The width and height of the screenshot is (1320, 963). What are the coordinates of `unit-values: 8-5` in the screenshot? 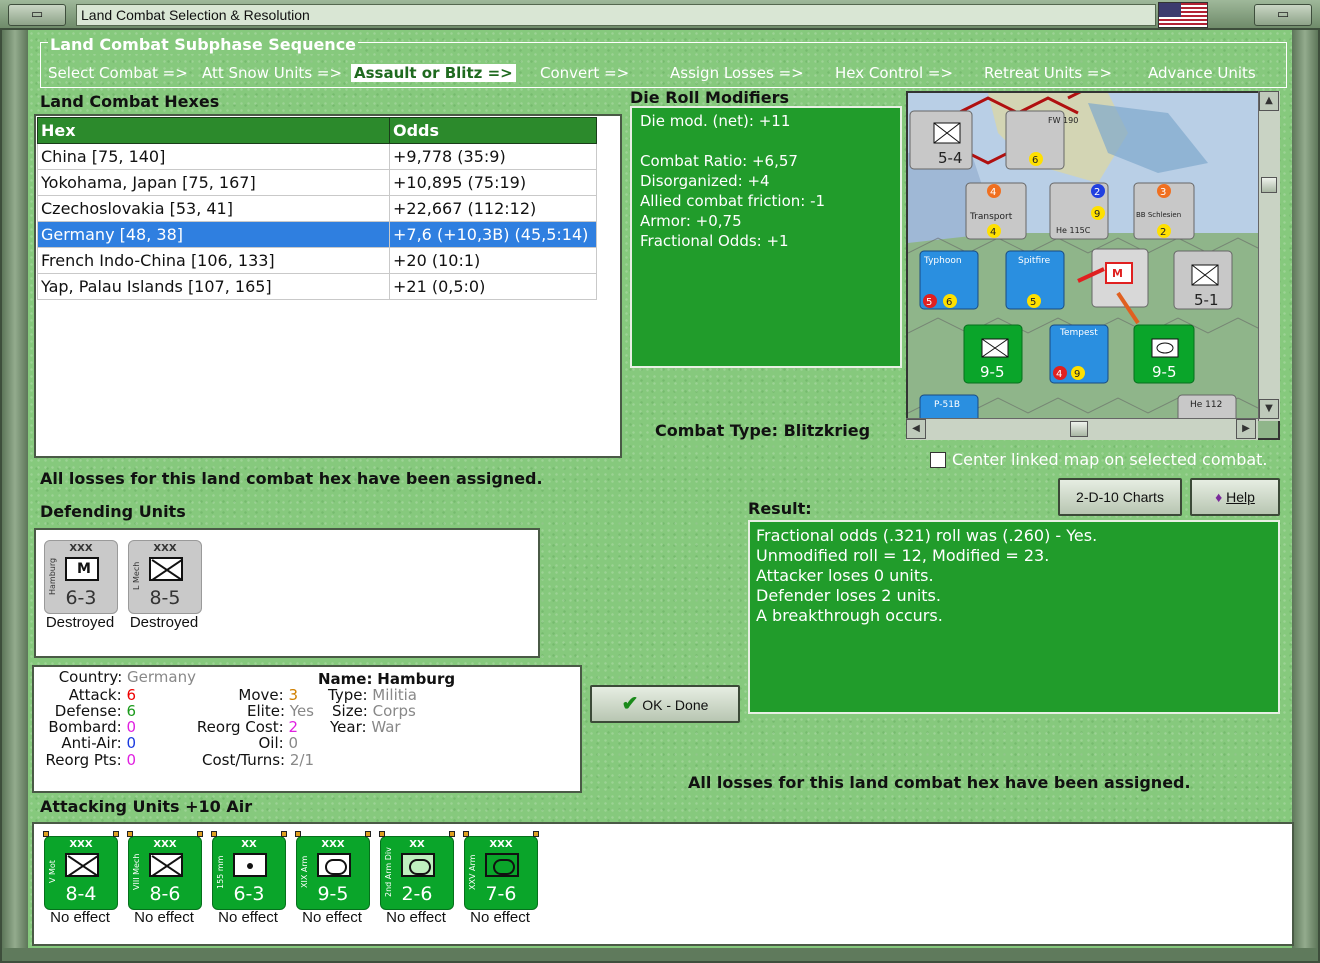 It's located at (165, 598).